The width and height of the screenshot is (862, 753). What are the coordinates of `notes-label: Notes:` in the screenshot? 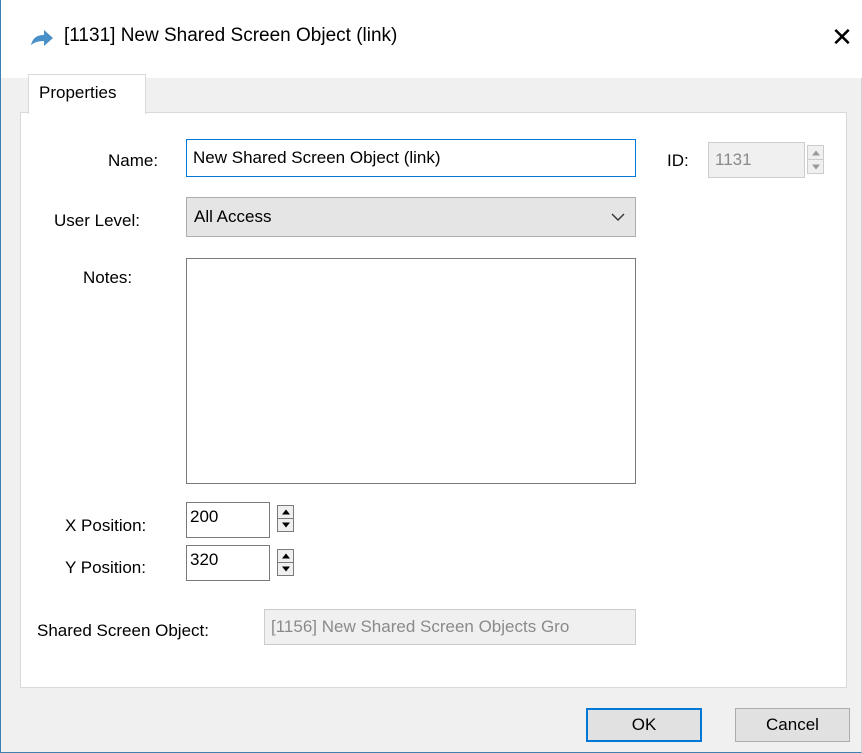 It's located at (108, 277).